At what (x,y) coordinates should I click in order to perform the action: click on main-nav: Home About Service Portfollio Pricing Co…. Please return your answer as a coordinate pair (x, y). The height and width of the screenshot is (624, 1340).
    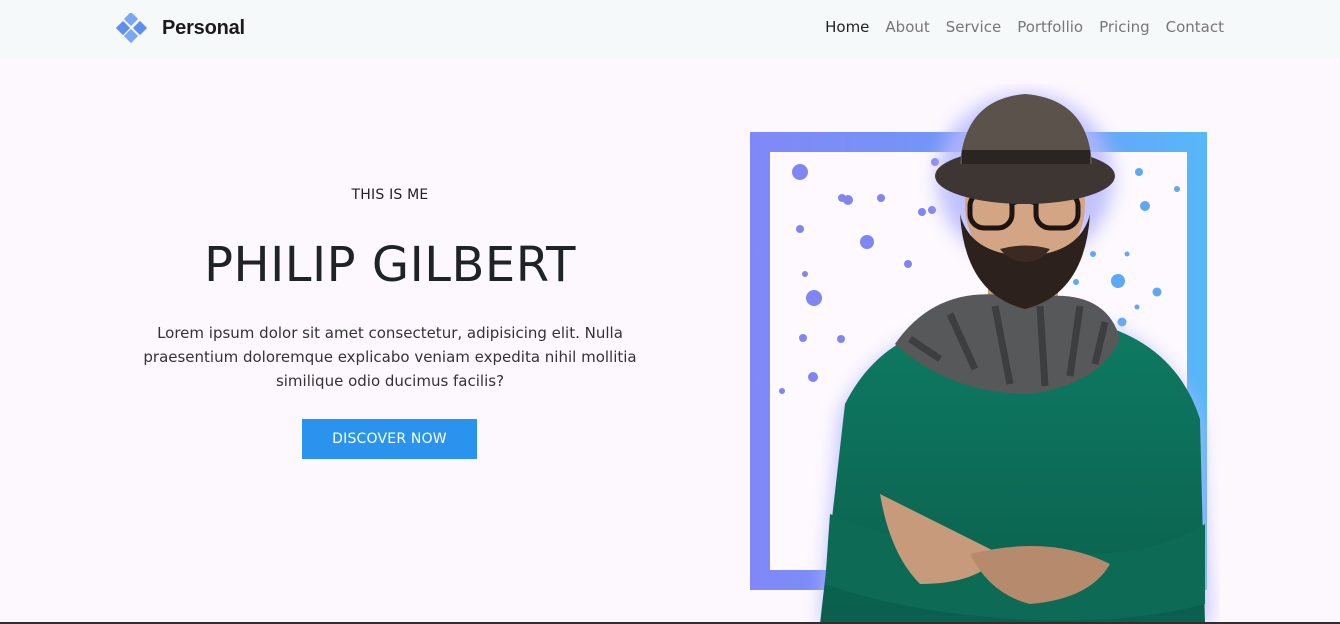
    Looking at the image, I should click on (1024, 27).